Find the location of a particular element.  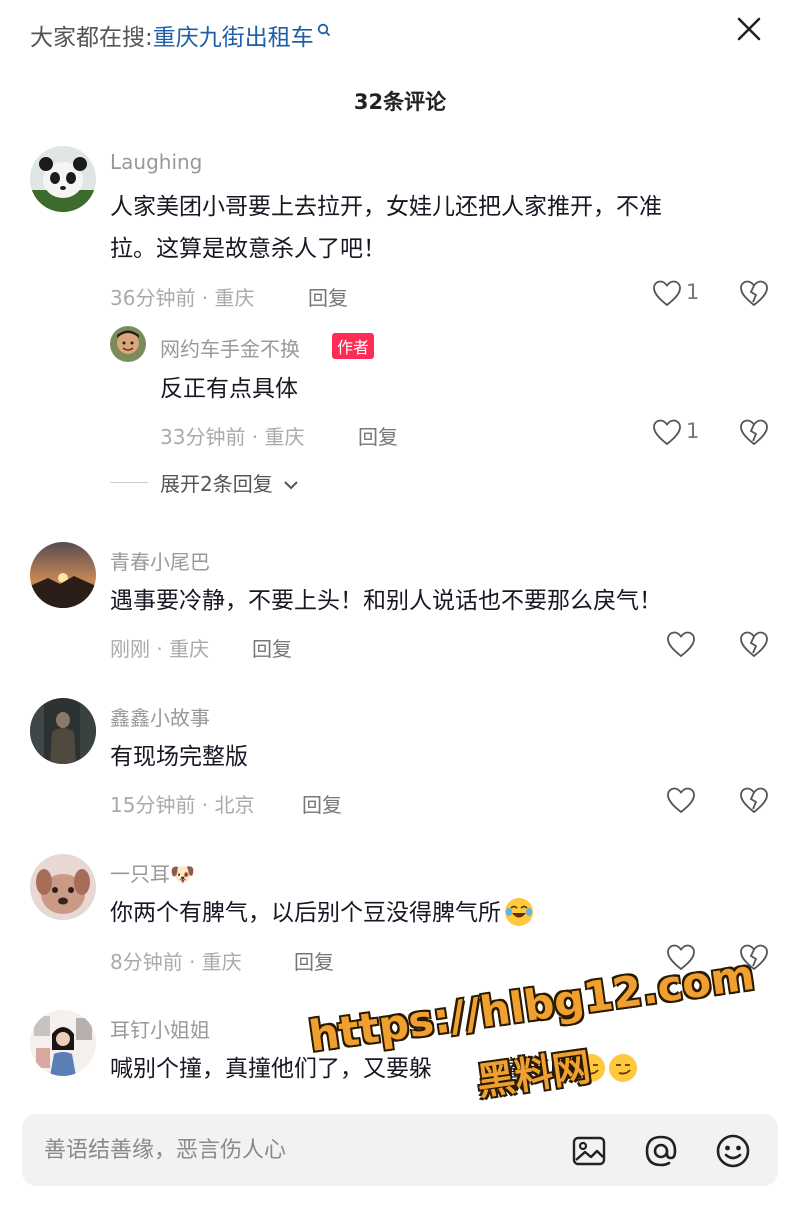

laughing-crying-emoji-icon is located at coordinates (519, 911).